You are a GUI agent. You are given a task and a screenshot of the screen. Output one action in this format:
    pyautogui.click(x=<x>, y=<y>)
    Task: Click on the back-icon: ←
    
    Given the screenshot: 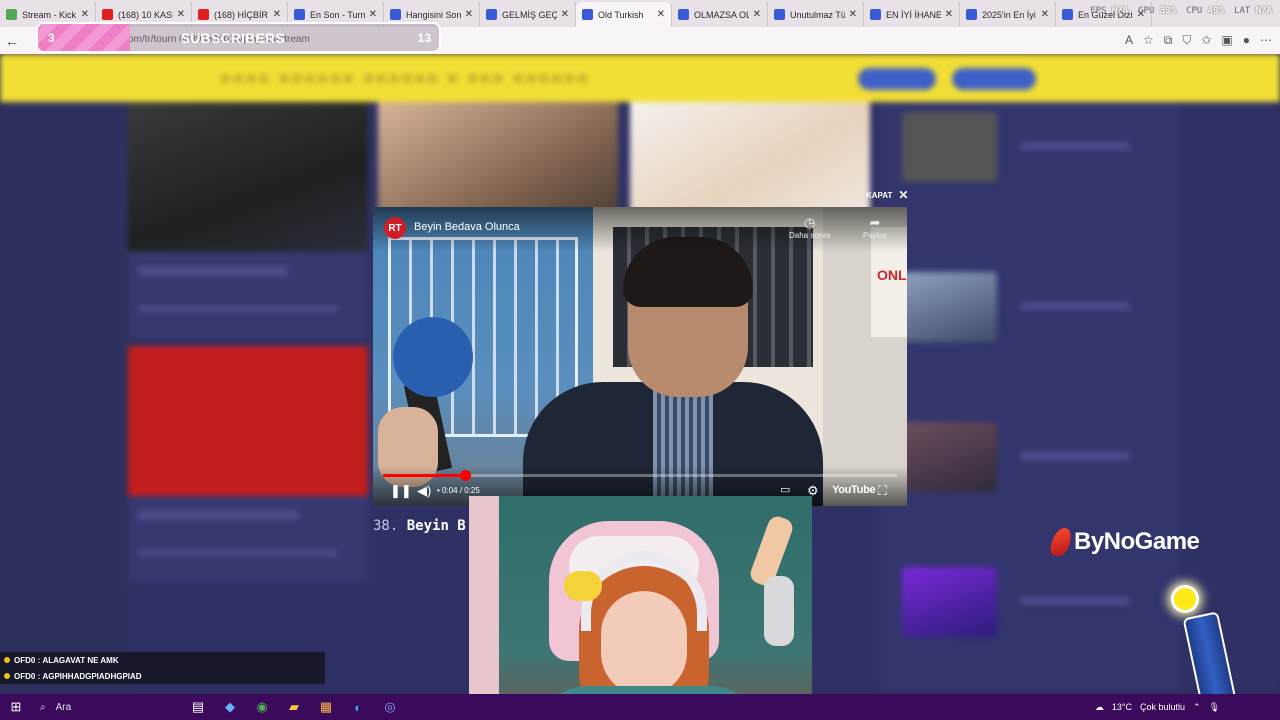 What is the action you would take?
    pyautogui.click(x=12, y=41)
    